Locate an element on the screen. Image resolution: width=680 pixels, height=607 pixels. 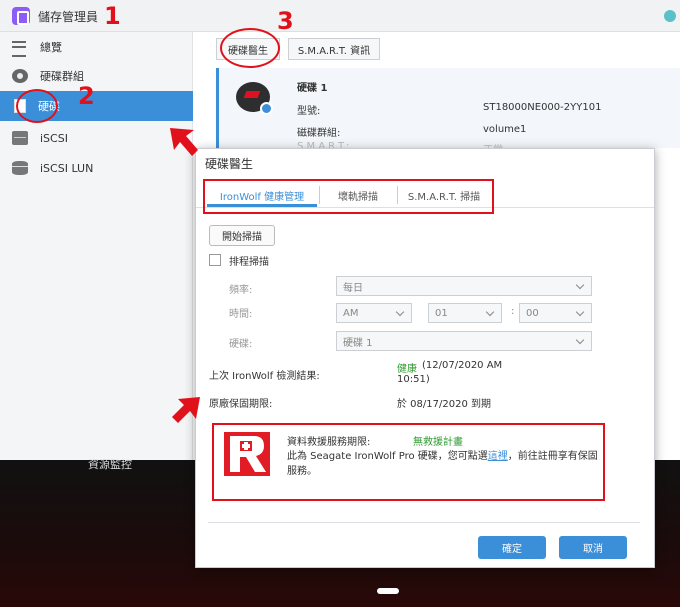
time-minute-value: 00 is located at coordinates (532, 313).